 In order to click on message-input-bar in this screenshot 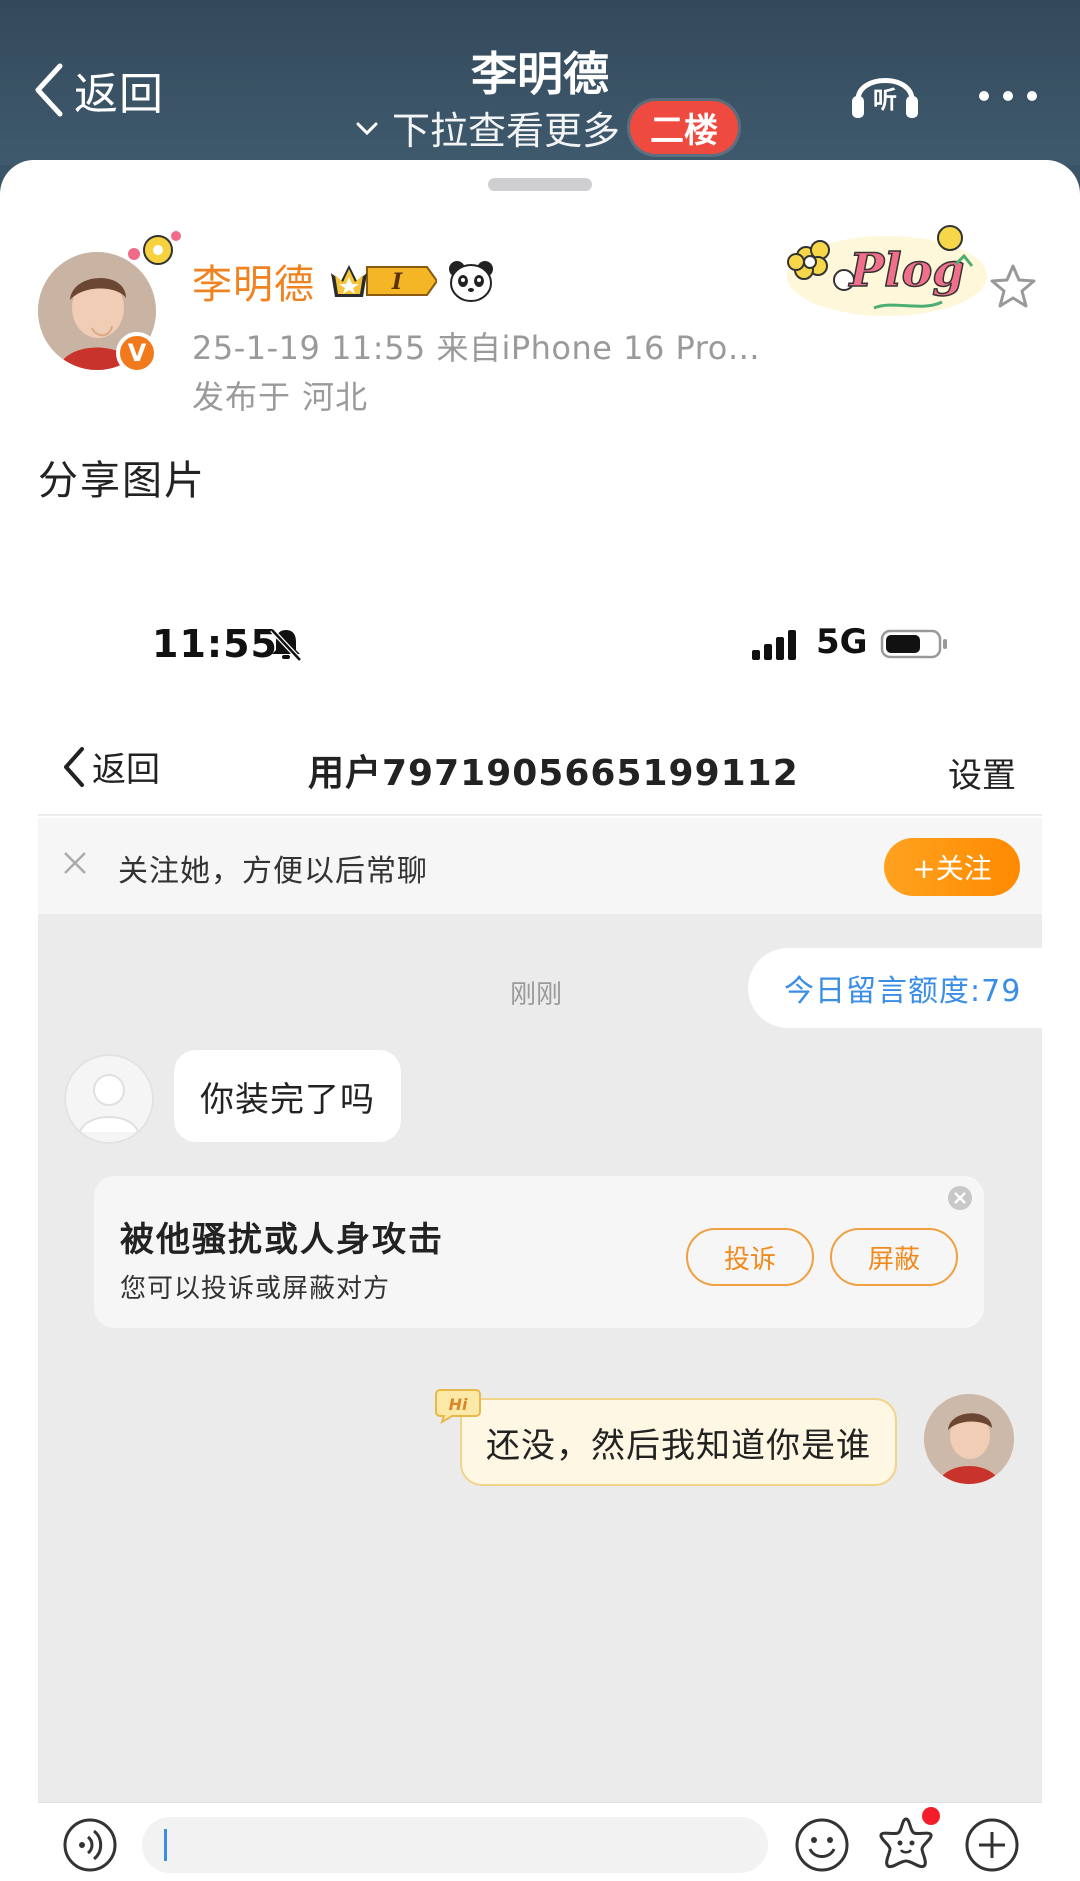, I will do `click(540, 1841)`.